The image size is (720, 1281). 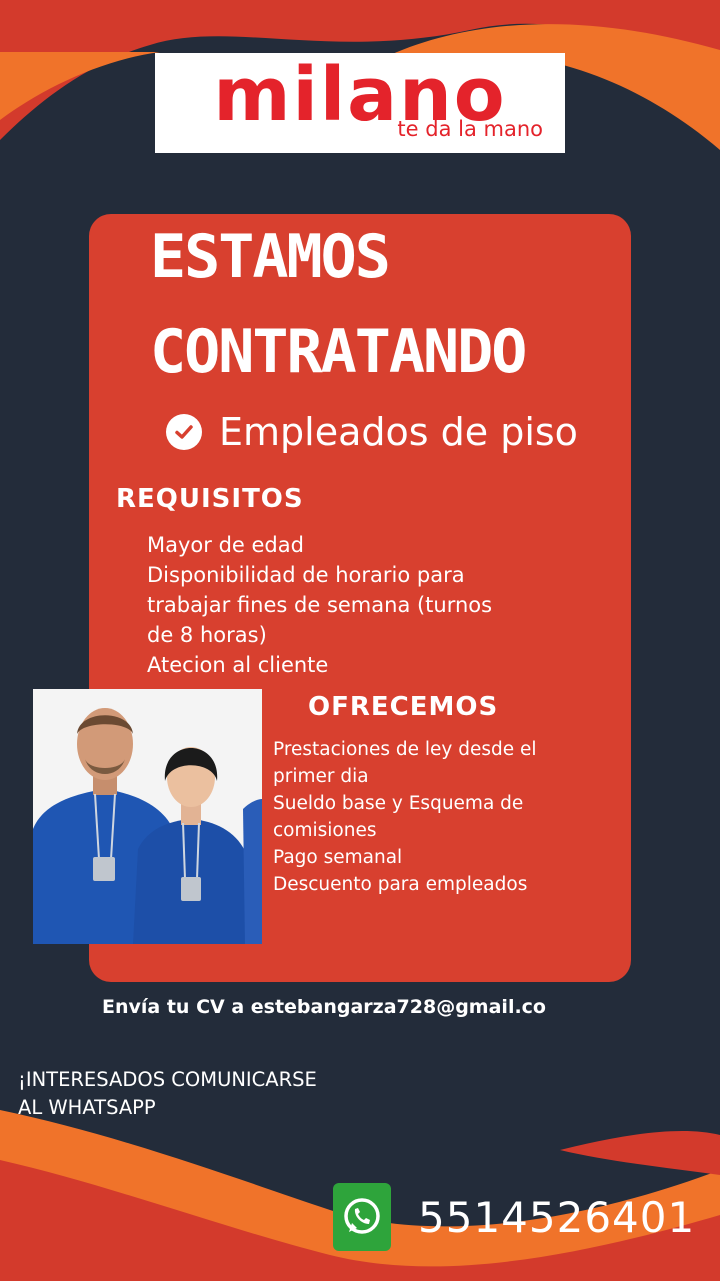 I want to click on headline-line-1: ESTAMOS, so click(x=270, y=257).